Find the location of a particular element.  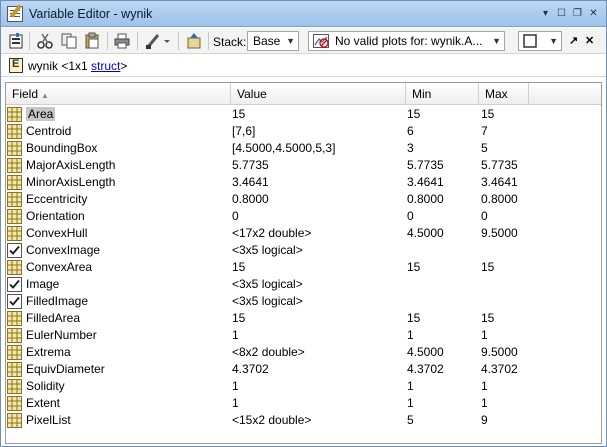

cell-field: FilledArea is located at coordinates (128, 318).